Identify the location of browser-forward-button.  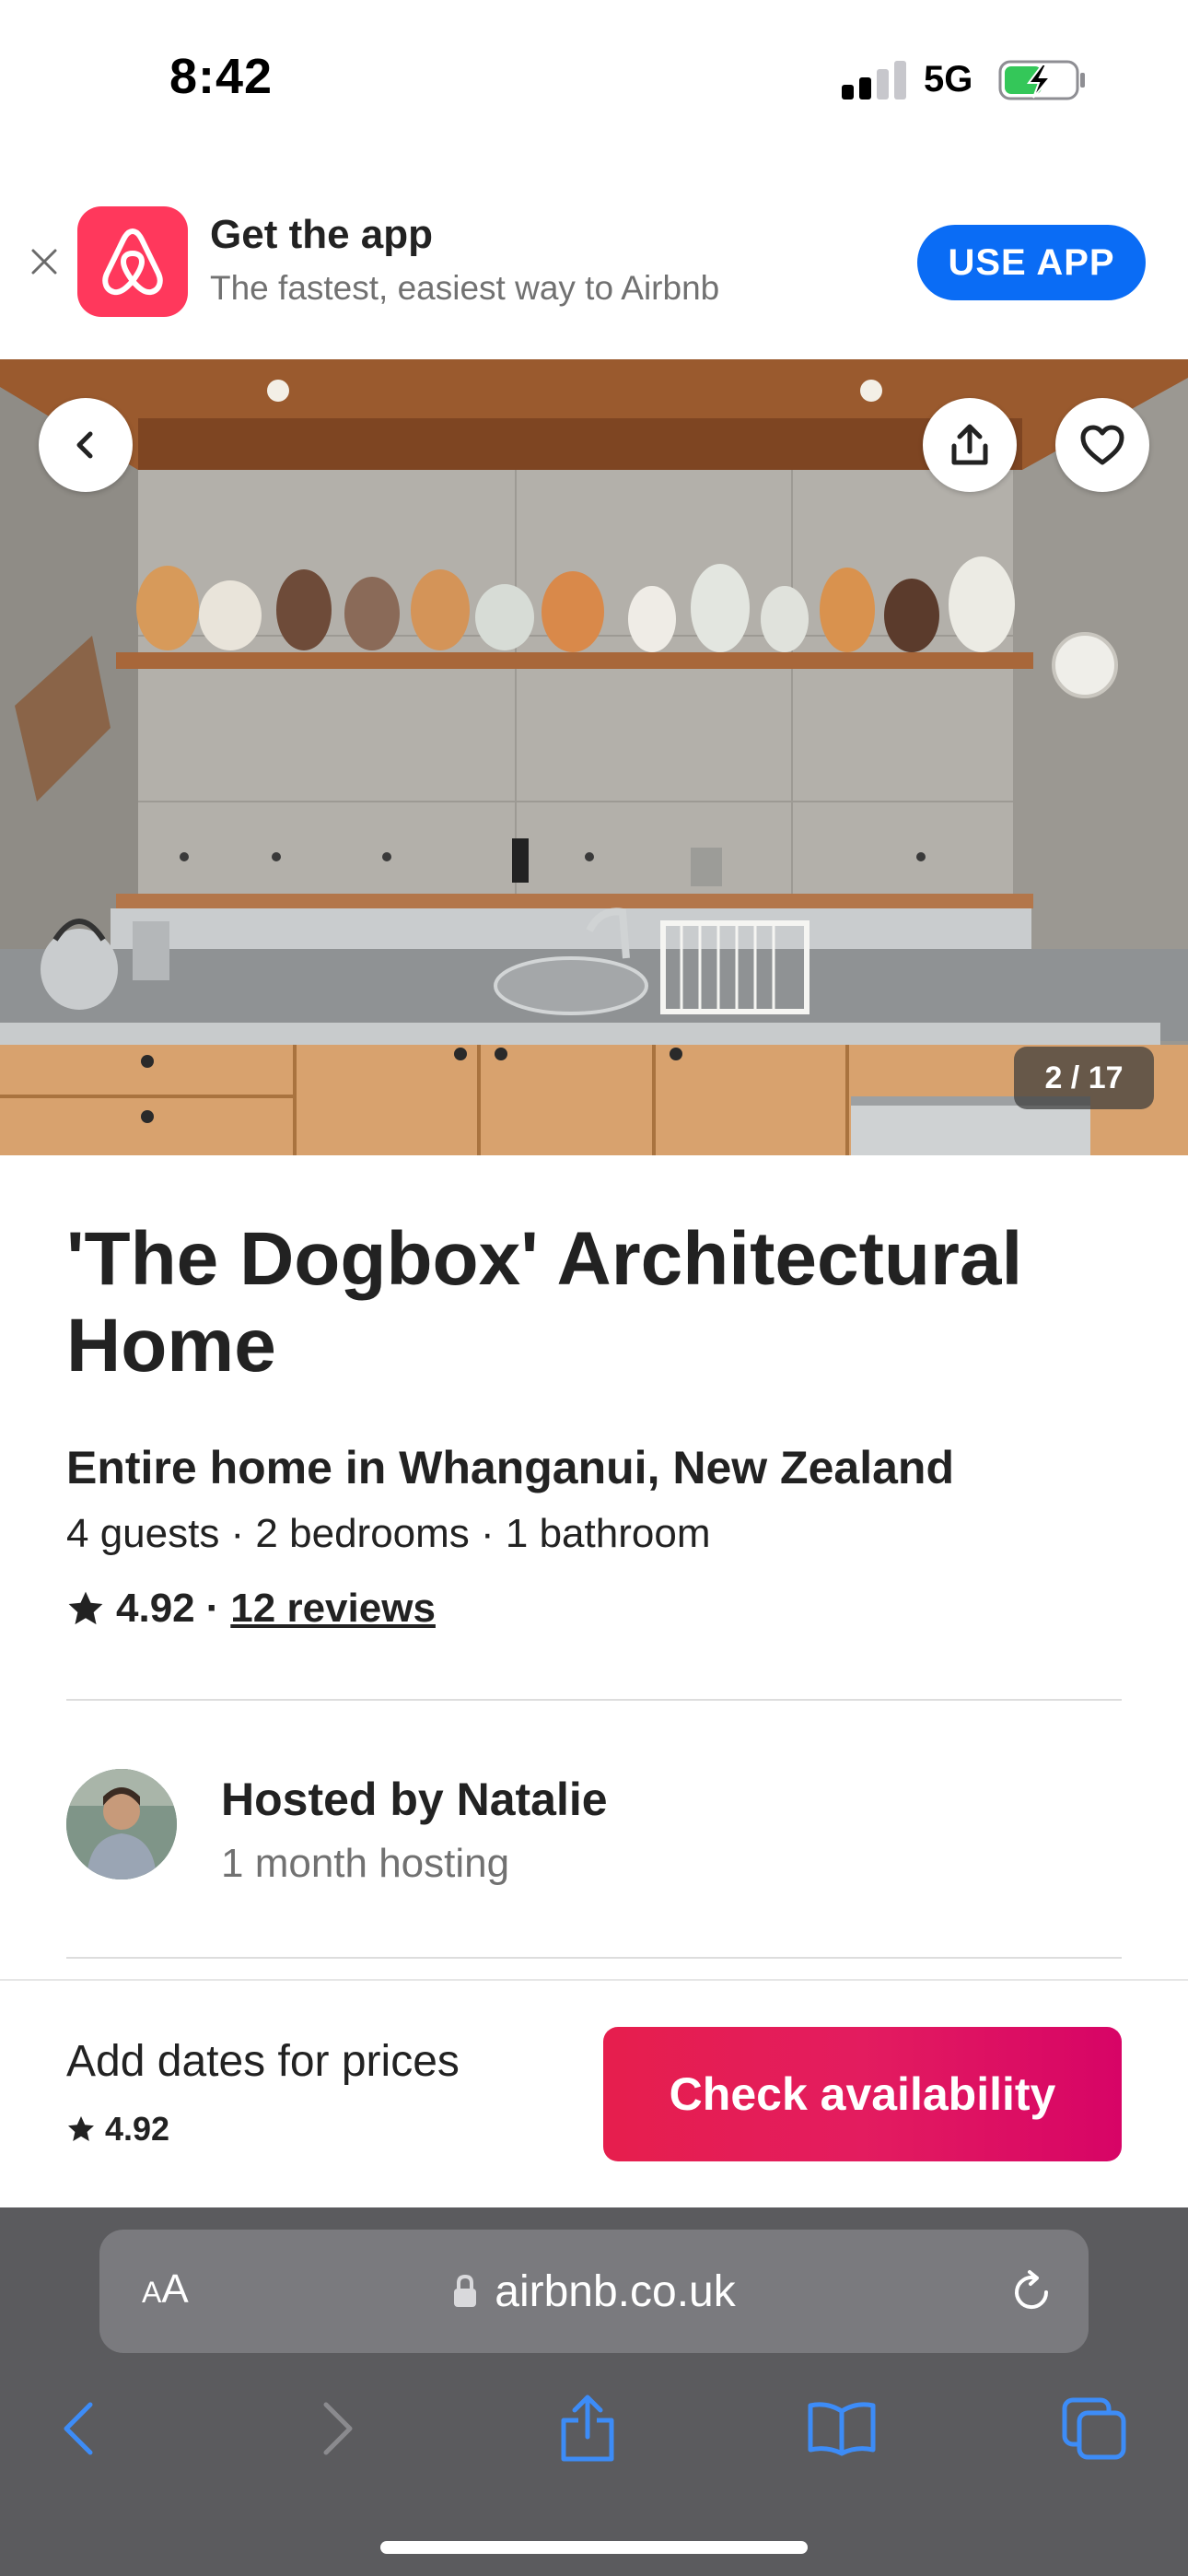
(337, 2428).